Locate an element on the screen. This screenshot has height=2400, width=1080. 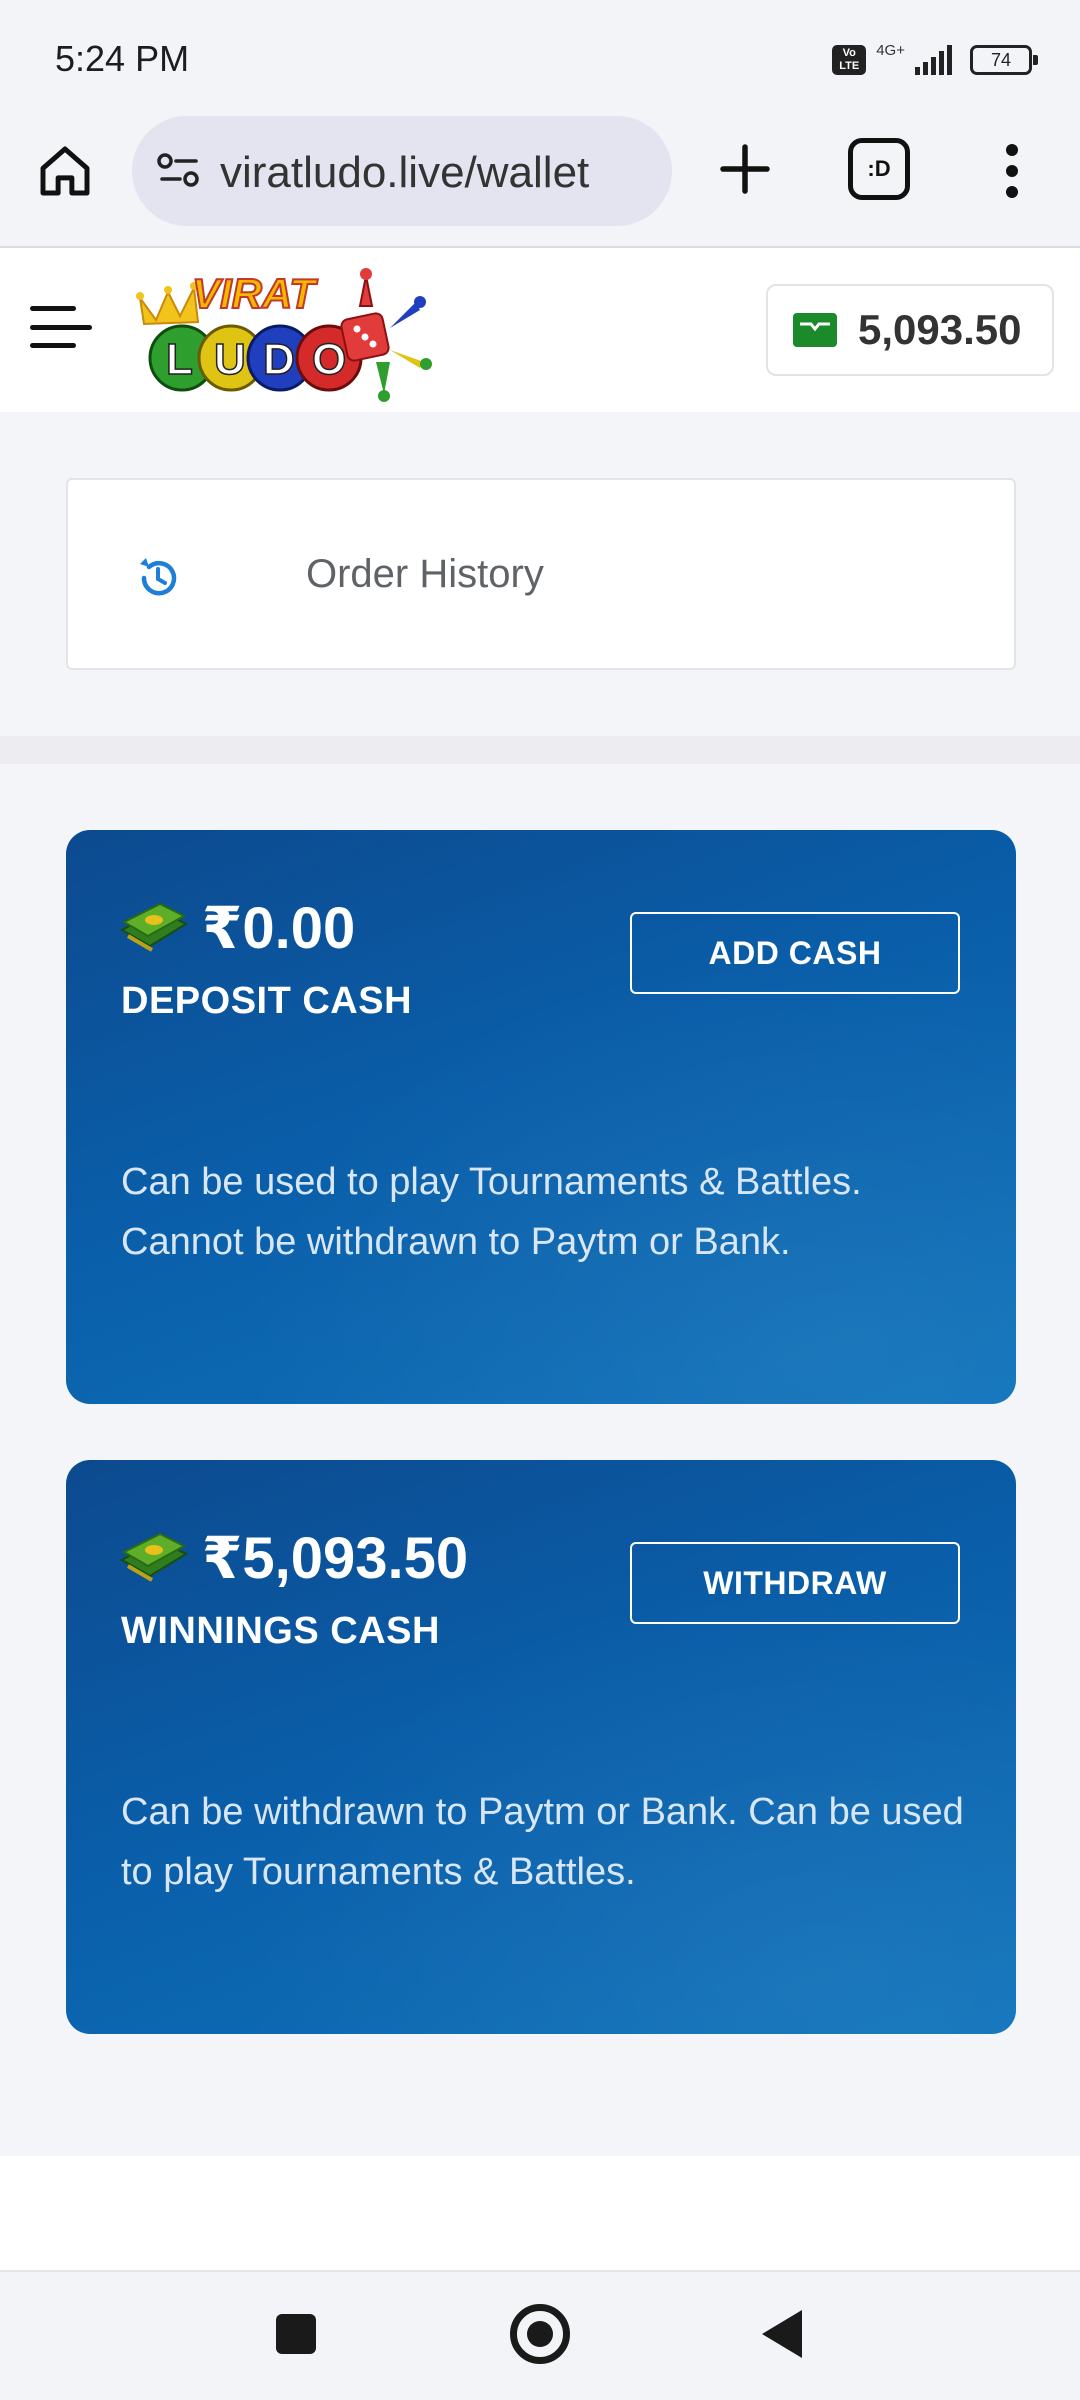
status-indicators: Vo LTE 4G+ 74 is located at coordinates (935, 60).